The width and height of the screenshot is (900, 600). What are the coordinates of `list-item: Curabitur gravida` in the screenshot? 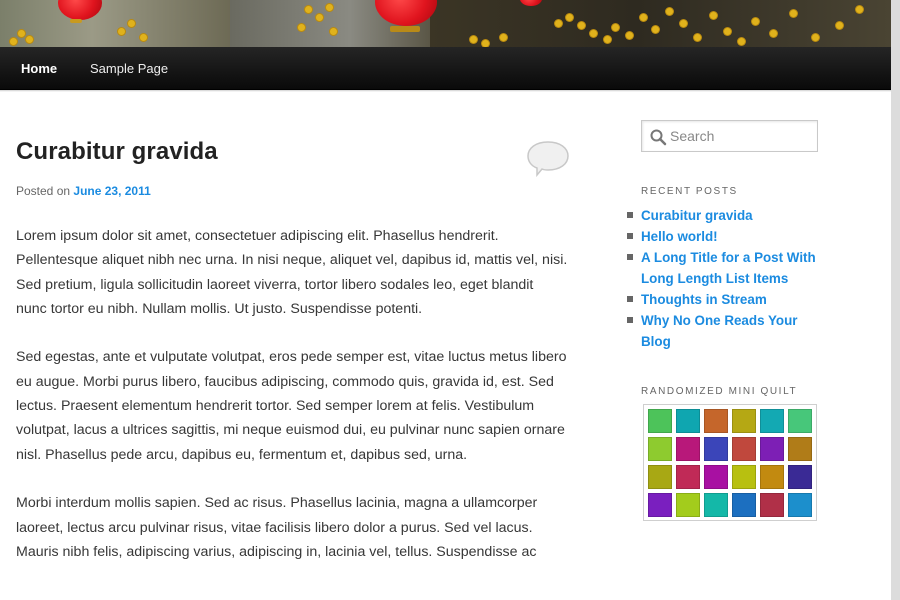 It's located at (727, 215).